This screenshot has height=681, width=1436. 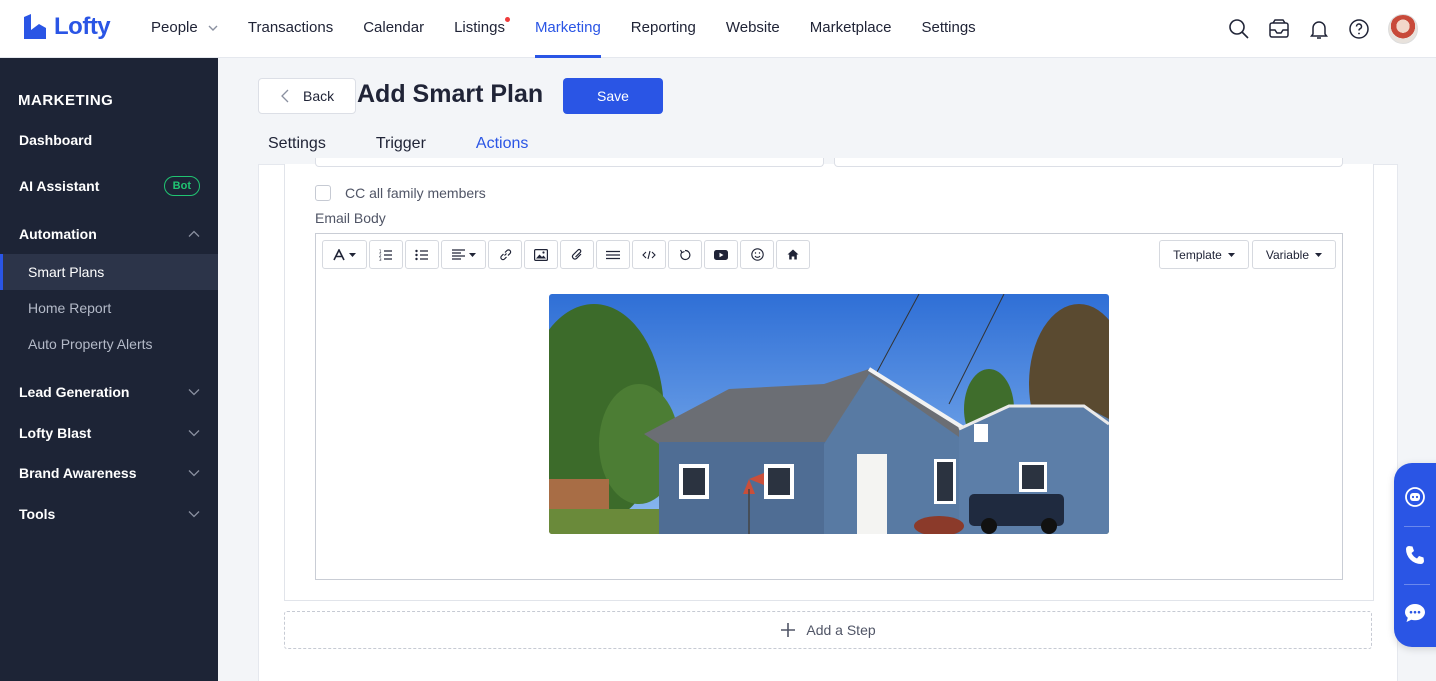 I want to click on chevron-left-icon, so click(x=285, y=96).